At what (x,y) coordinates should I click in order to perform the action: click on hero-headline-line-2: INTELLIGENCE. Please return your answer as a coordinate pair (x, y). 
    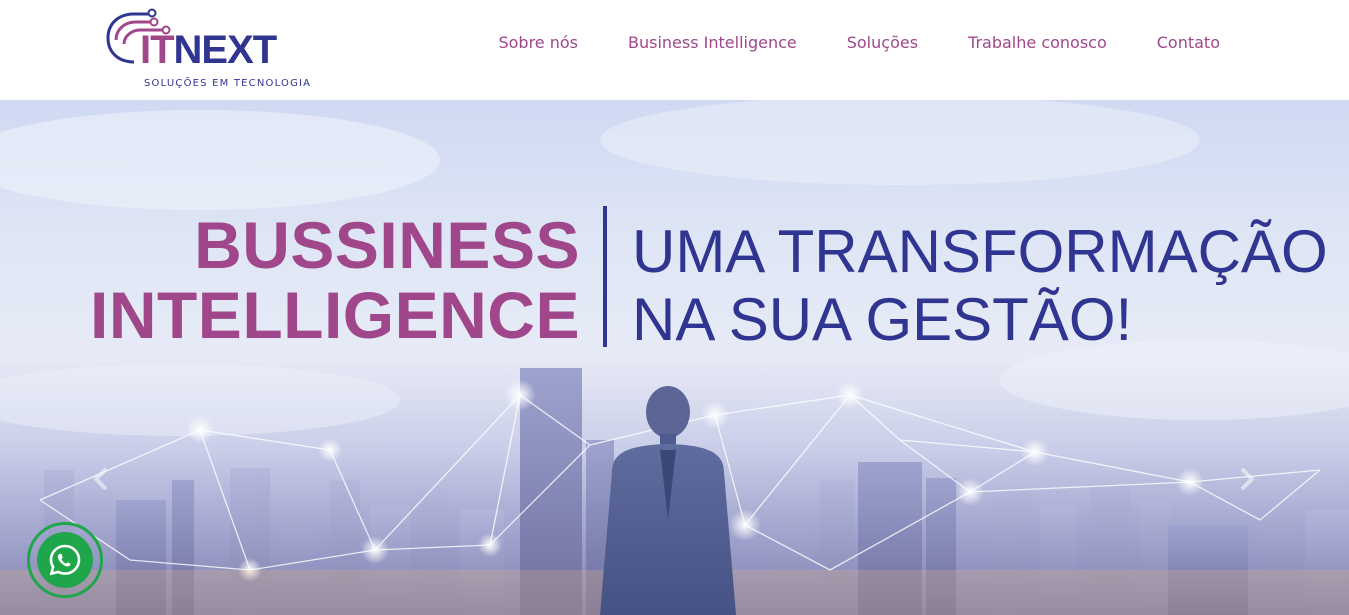
    Looking at the image, I should click on (334, 315).